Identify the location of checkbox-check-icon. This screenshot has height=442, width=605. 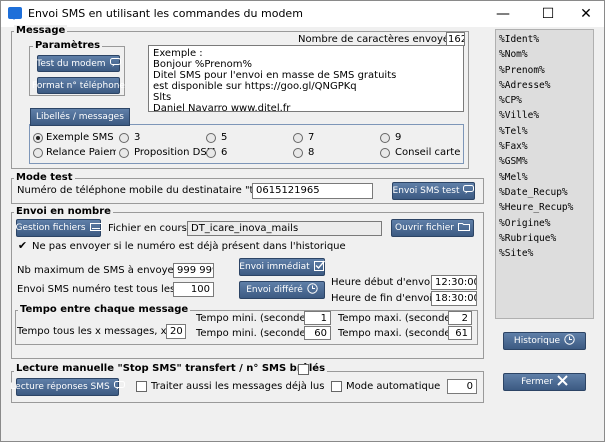
(319, 267).